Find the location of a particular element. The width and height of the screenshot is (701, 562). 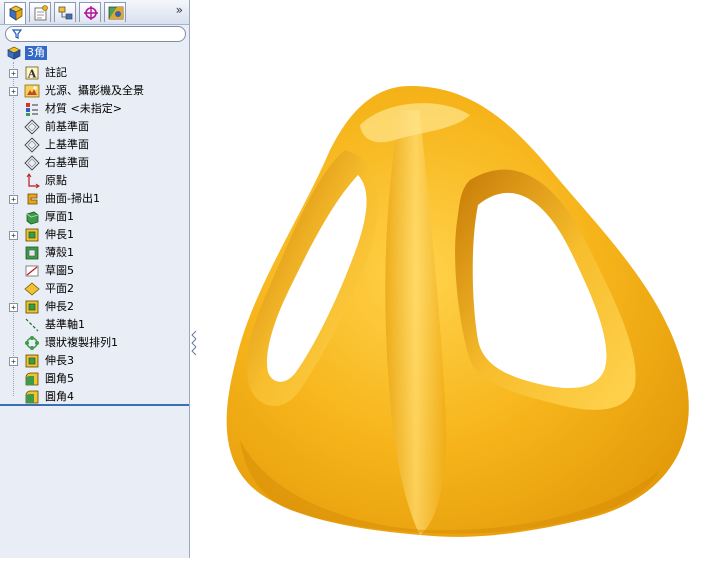

feature-manager-tab is located at coordinates (15, 13).